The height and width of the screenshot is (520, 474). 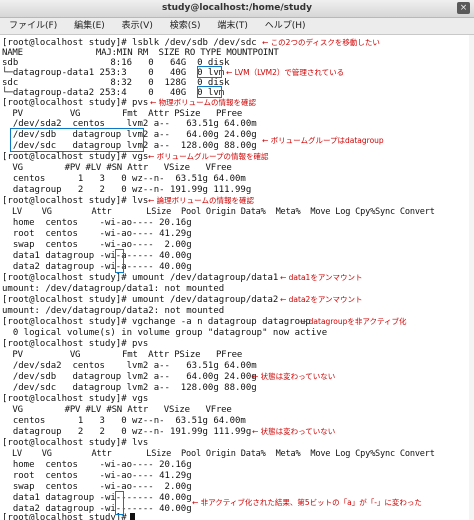 What do you see at coordinates (89, 26) in the screenshot?
I see `menu-edit: 編集(E)` at bounding box center [89, 26].